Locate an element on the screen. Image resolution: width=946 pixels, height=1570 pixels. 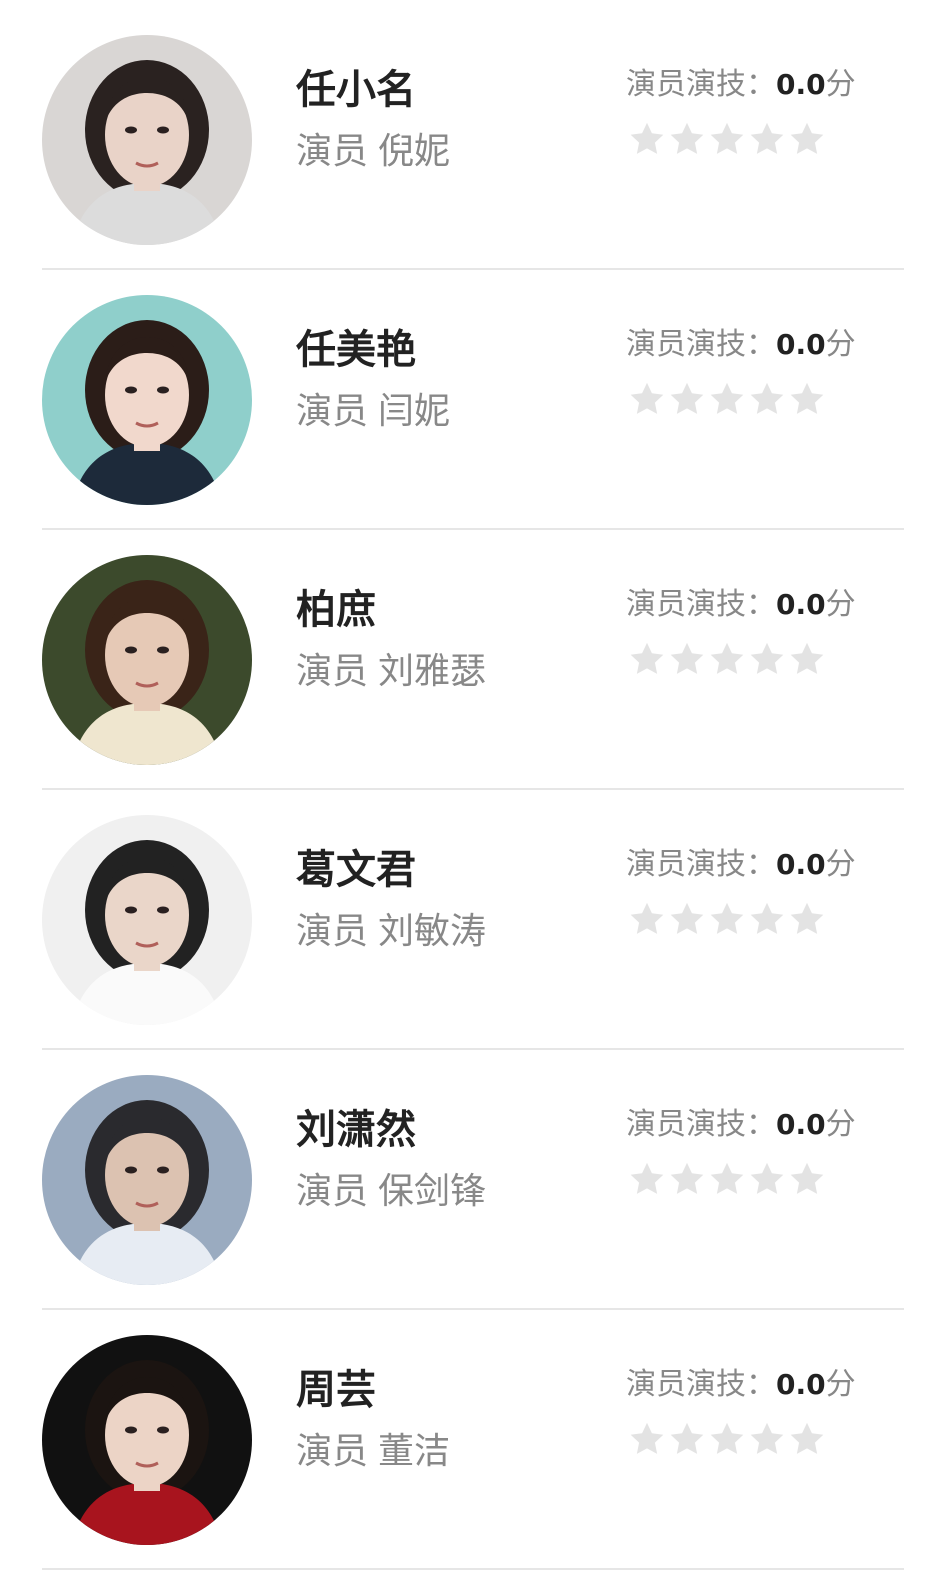
actor-name: 刘雅瑟 is located at coordinates (432, 671).